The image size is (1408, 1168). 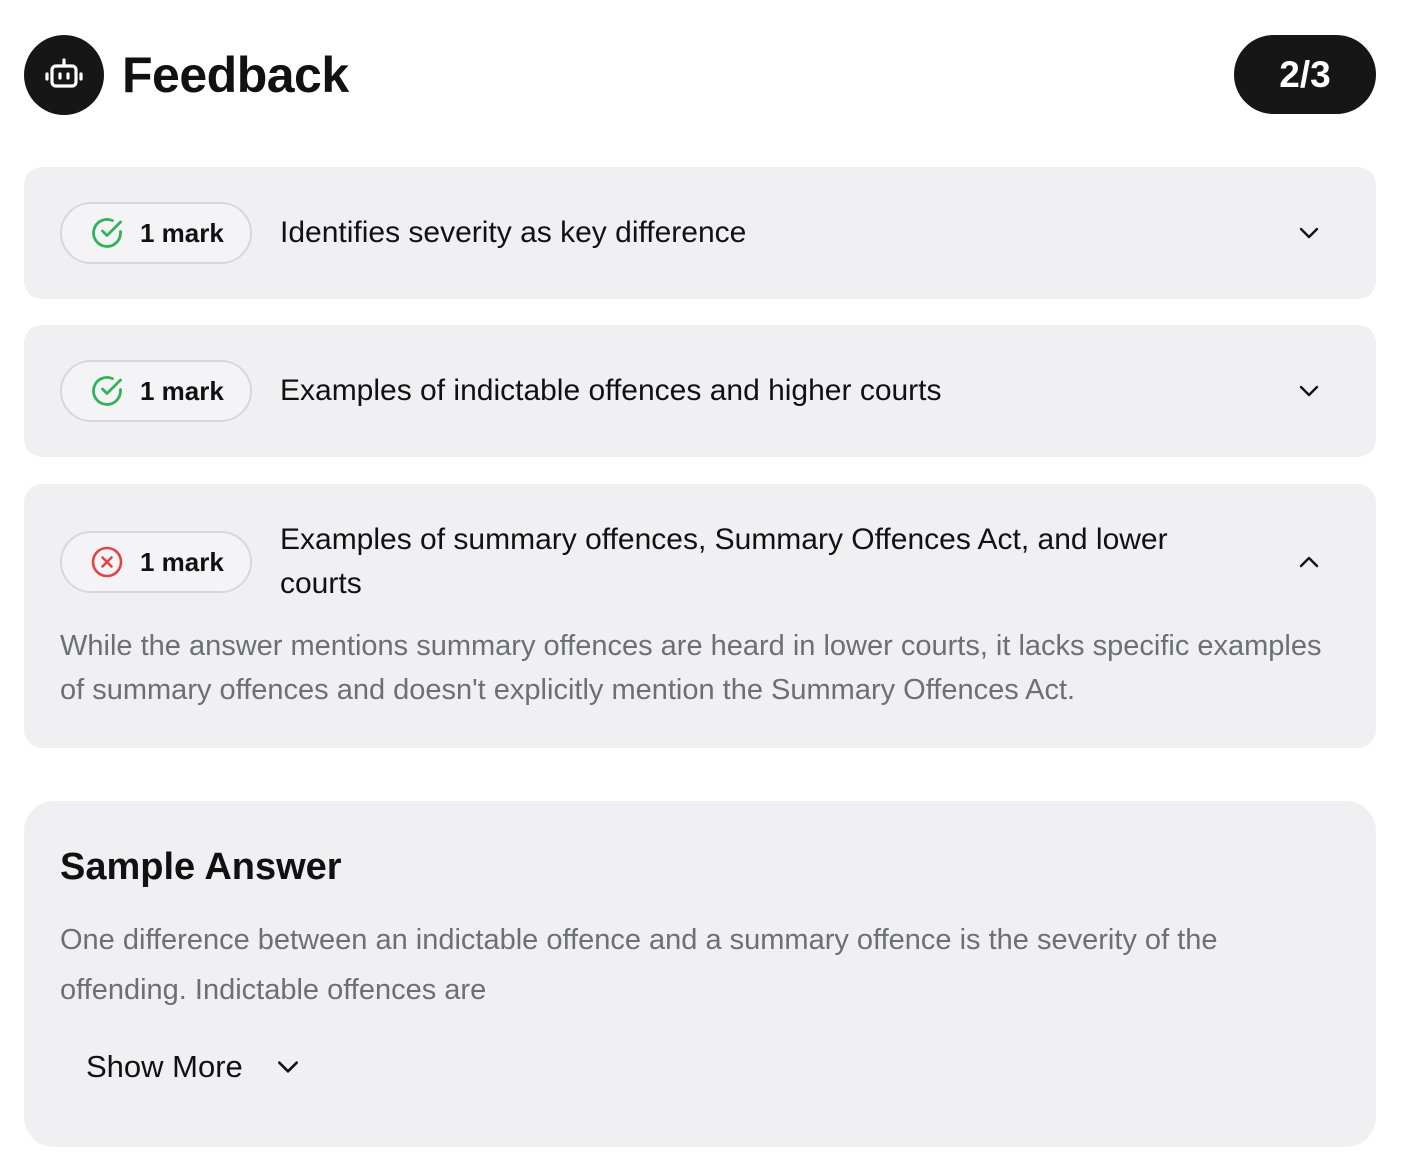 What do you see at coordinates (164, 1066) in the screenshot?
I see `show-more-label: Show More` at bounding box center [164, 1066].